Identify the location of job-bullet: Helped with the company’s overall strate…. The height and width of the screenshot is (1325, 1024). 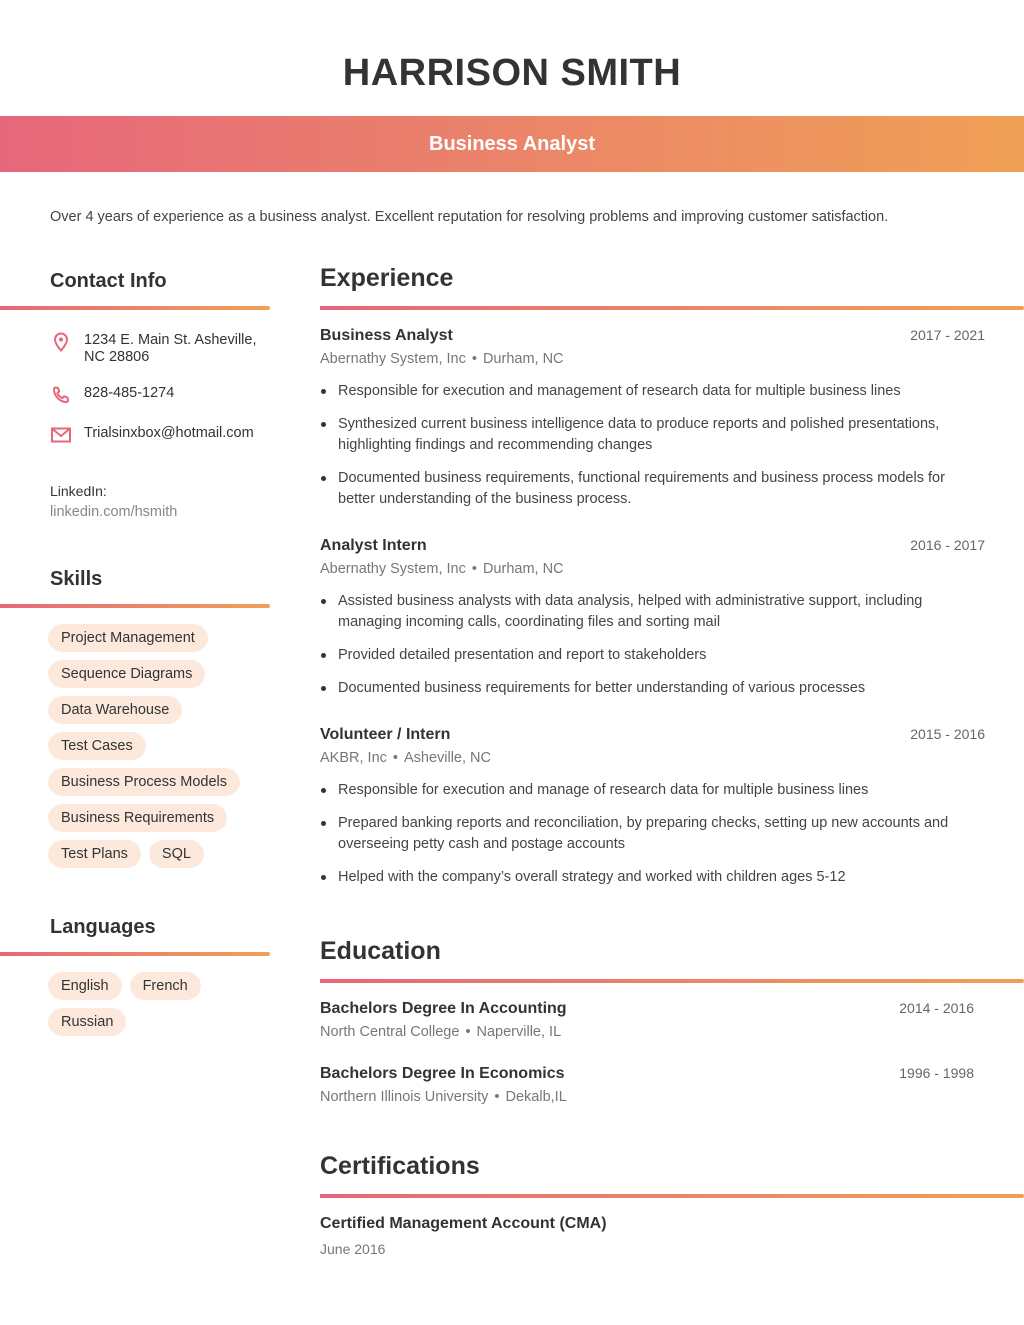
(652, 877).